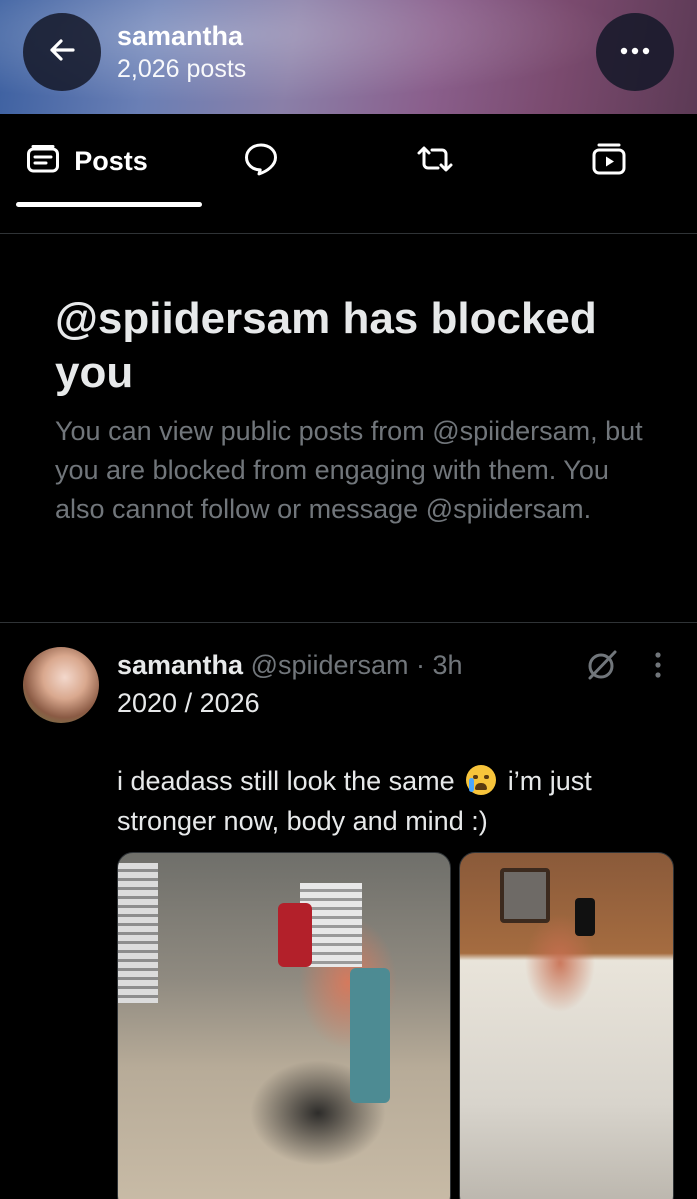 The width and height of the screenshot is (697, 1199). I want to click on profile-header: samantha 2,026 posts, so click(181, 53).